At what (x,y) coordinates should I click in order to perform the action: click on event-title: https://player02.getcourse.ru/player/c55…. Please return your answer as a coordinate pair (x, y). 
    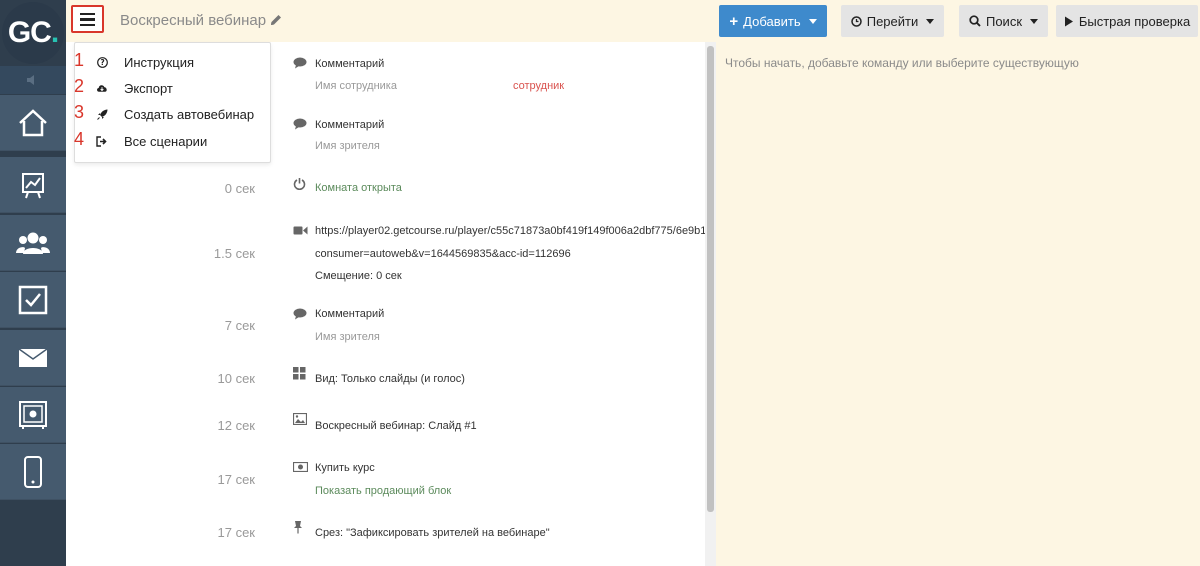
    Looking at the image, I should click on (510, 231).